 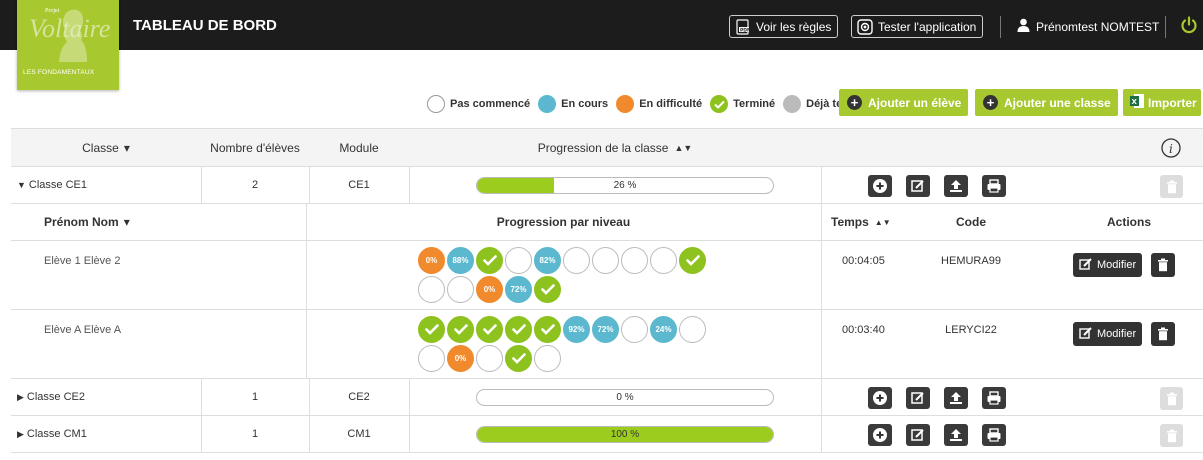 I want to click on class-row: ▶ Classe CE2 1 CE2 0 %, so click(x=607, y=397).